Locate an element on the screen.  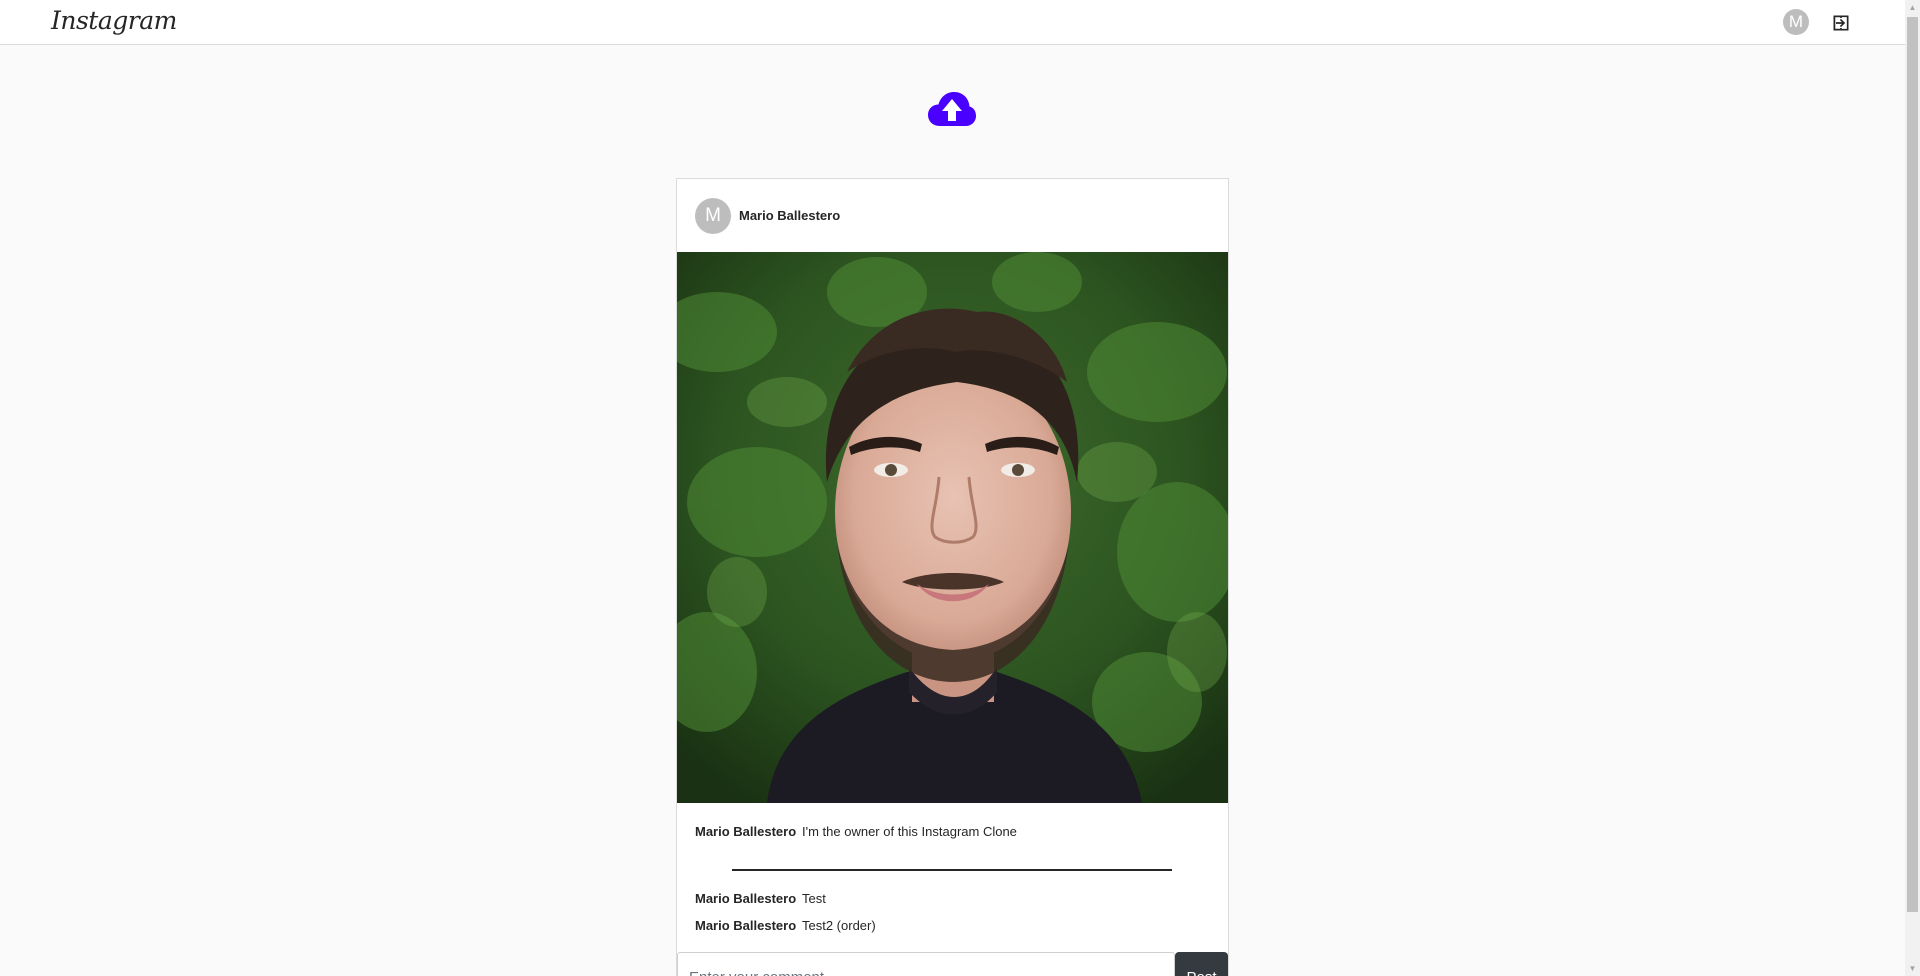
post-comment-button: Post is located at coordinates (1201, 964).